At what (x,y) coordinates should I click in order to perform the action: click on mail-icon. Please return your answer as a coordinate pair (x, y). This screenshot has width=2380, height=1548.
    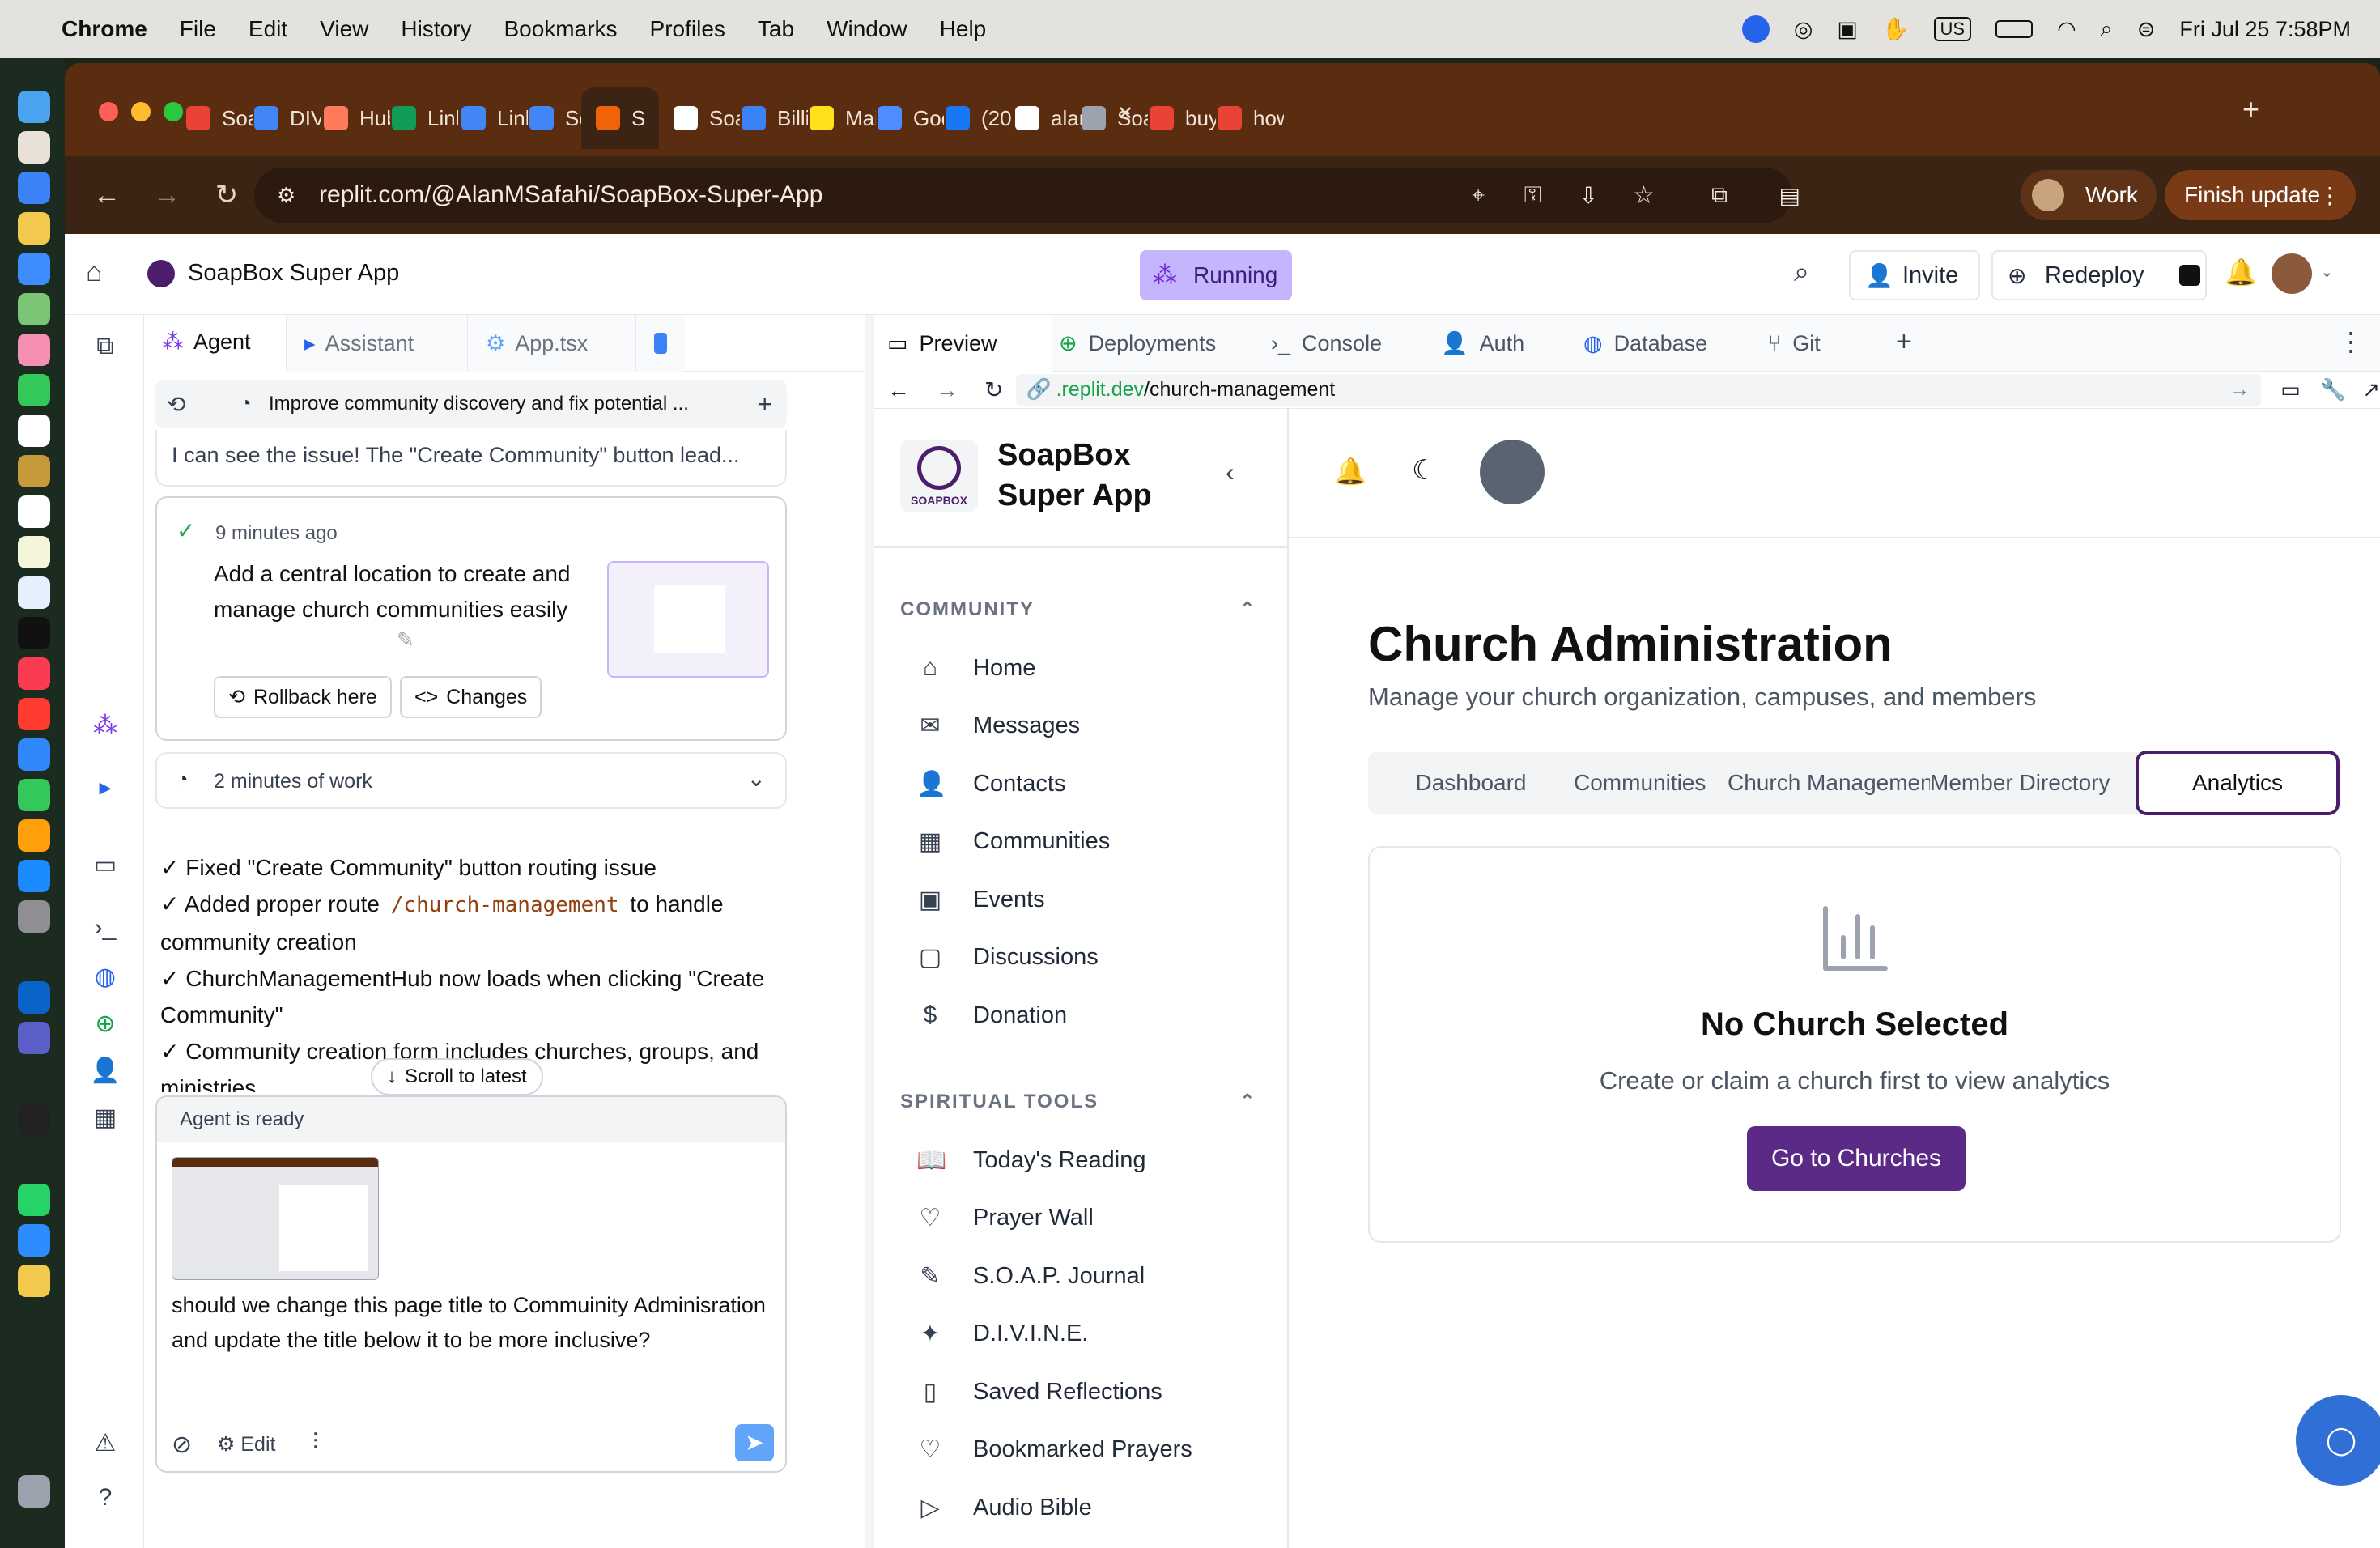
    Looking at the image, I should click on (34, 269).